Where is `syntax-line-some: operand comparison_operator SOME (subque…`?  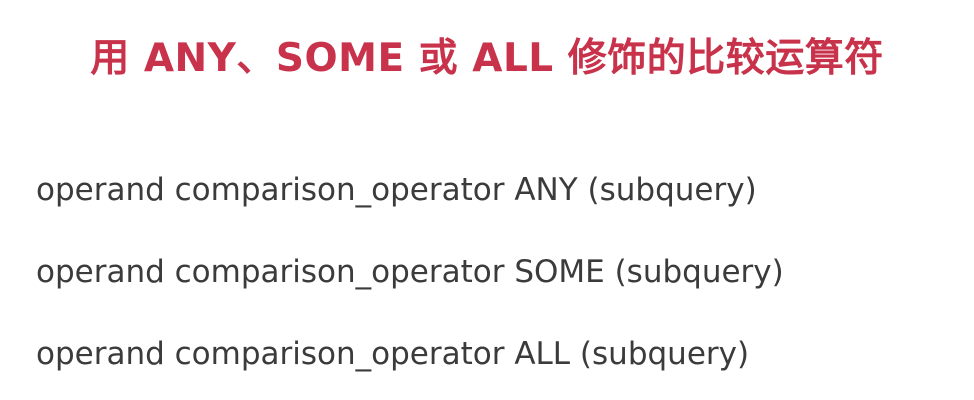 syntax-line-some: operand comparison_operator SOME (subque… is located at coordinates (410, 272).